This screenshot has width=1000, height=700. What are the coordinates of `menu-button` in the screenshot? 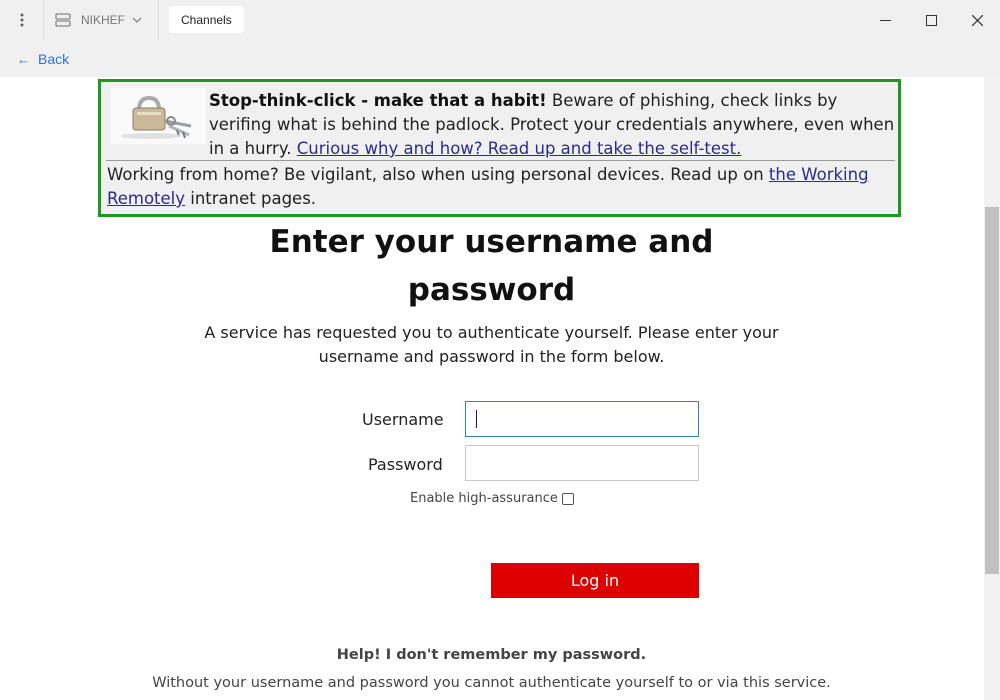 It's located at (22, 20).